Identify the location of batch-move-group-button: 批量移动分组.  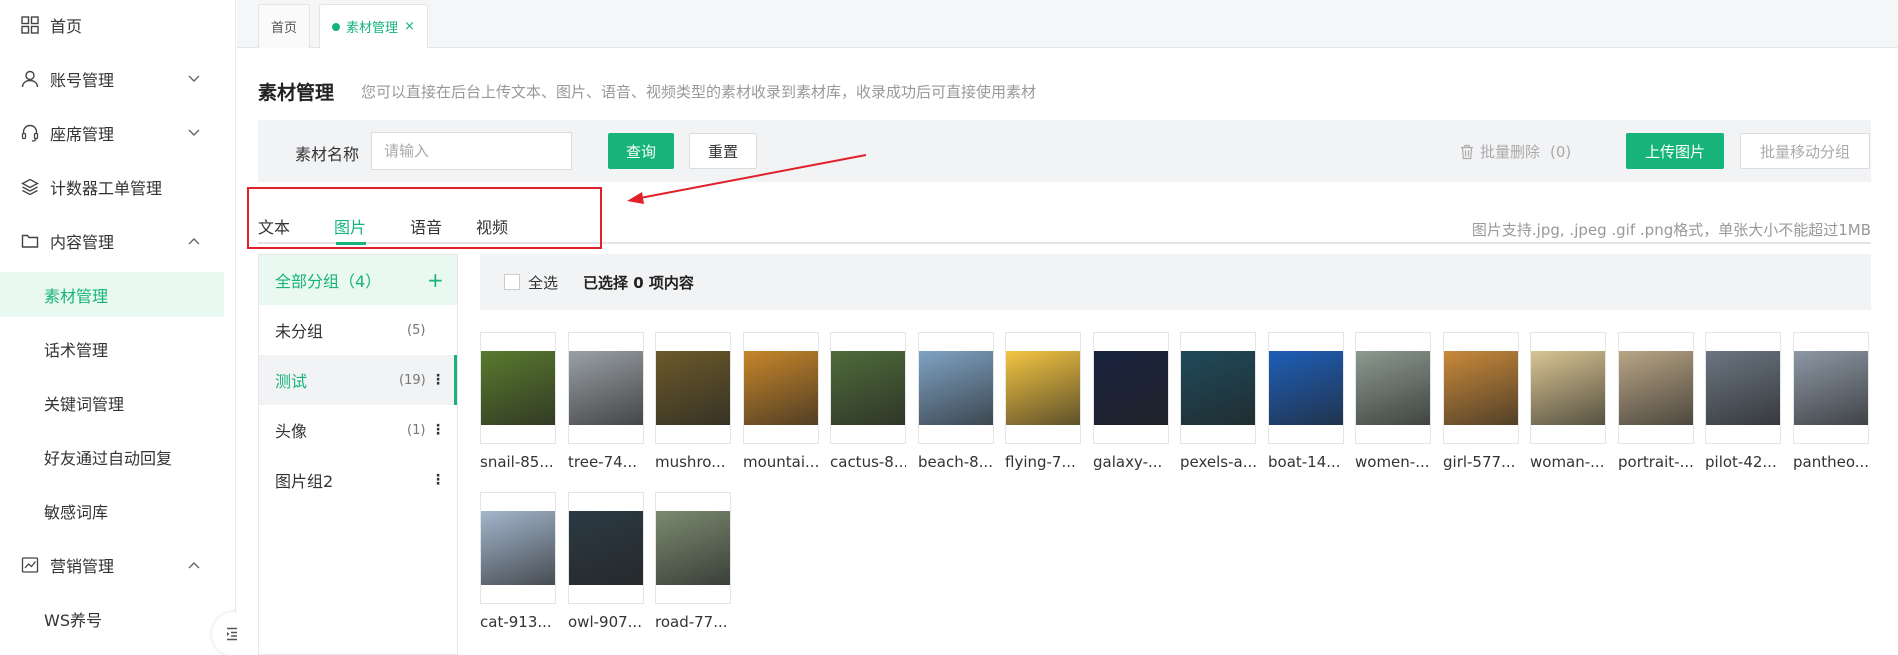
(1805, 151).